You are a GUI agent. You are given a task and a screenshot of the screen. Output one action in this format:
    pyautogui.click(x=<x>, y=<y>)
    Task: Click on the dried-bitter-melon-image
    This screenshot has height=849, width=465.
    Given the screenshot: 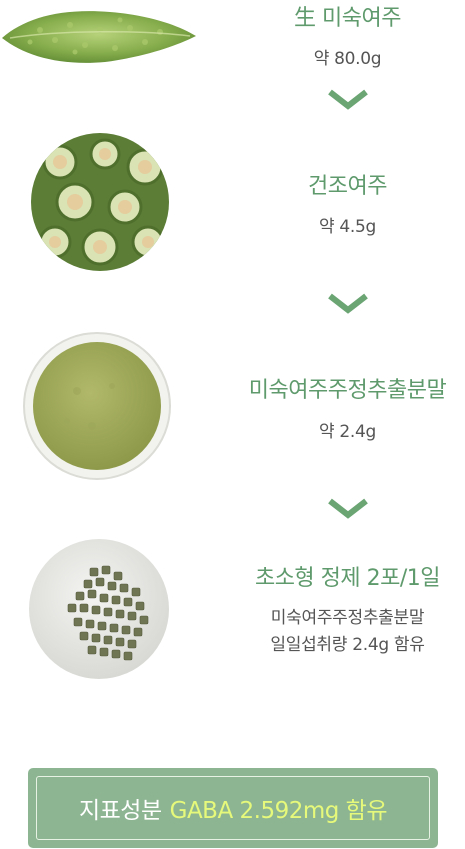 What is the action you would take?
    pyautogui.click(x=100, y=202)
    